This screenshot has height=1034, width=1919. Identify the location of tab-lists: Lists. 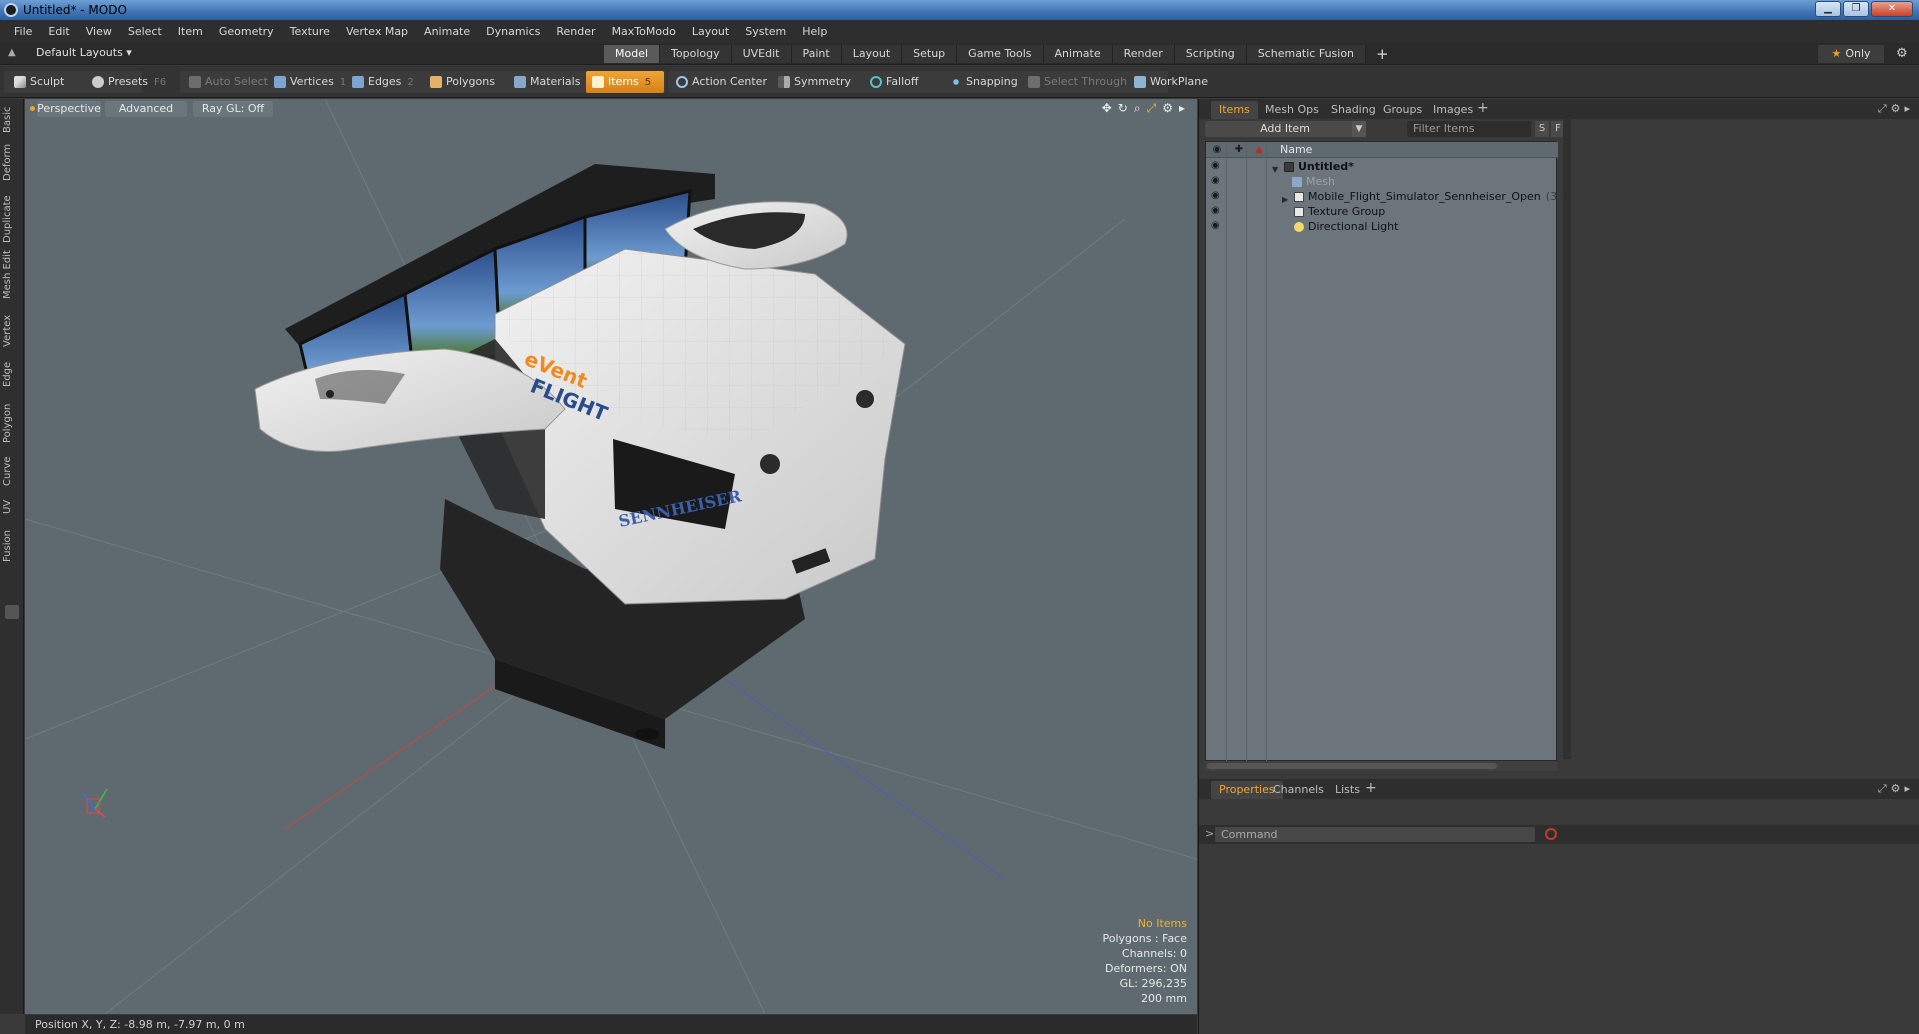
(1347, 790).